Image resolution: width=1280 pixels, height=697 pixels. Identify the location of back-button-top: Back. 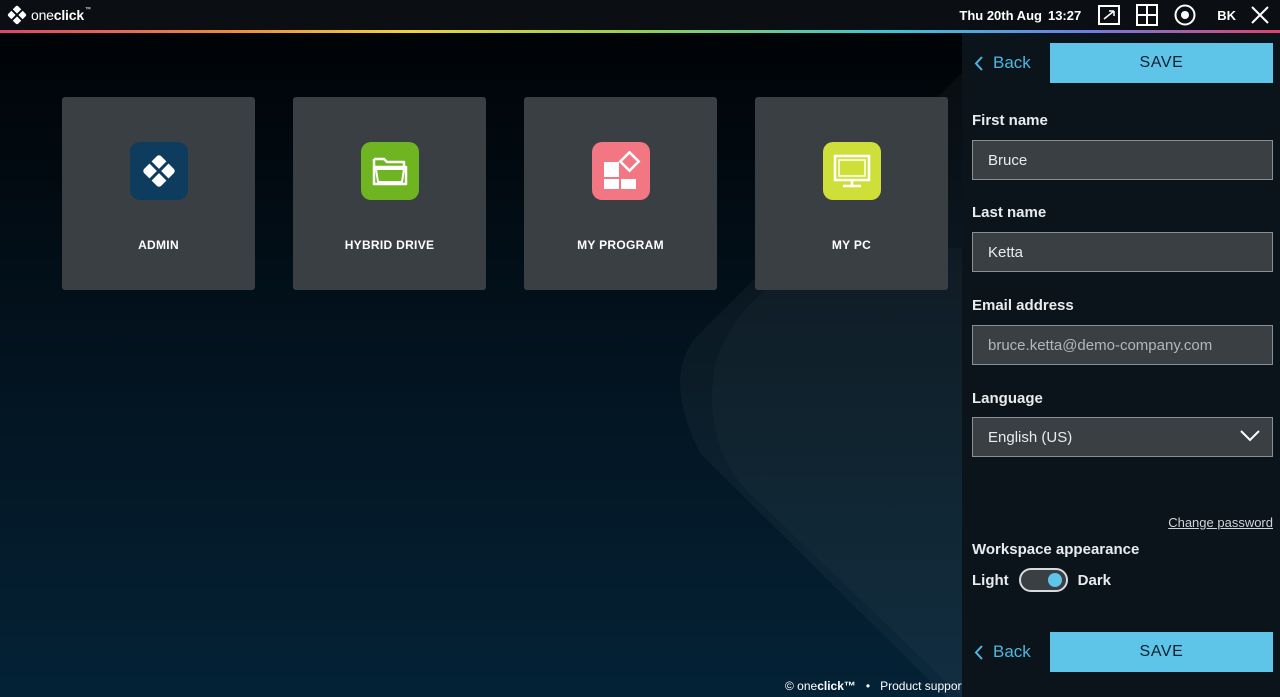
(1002, 63).